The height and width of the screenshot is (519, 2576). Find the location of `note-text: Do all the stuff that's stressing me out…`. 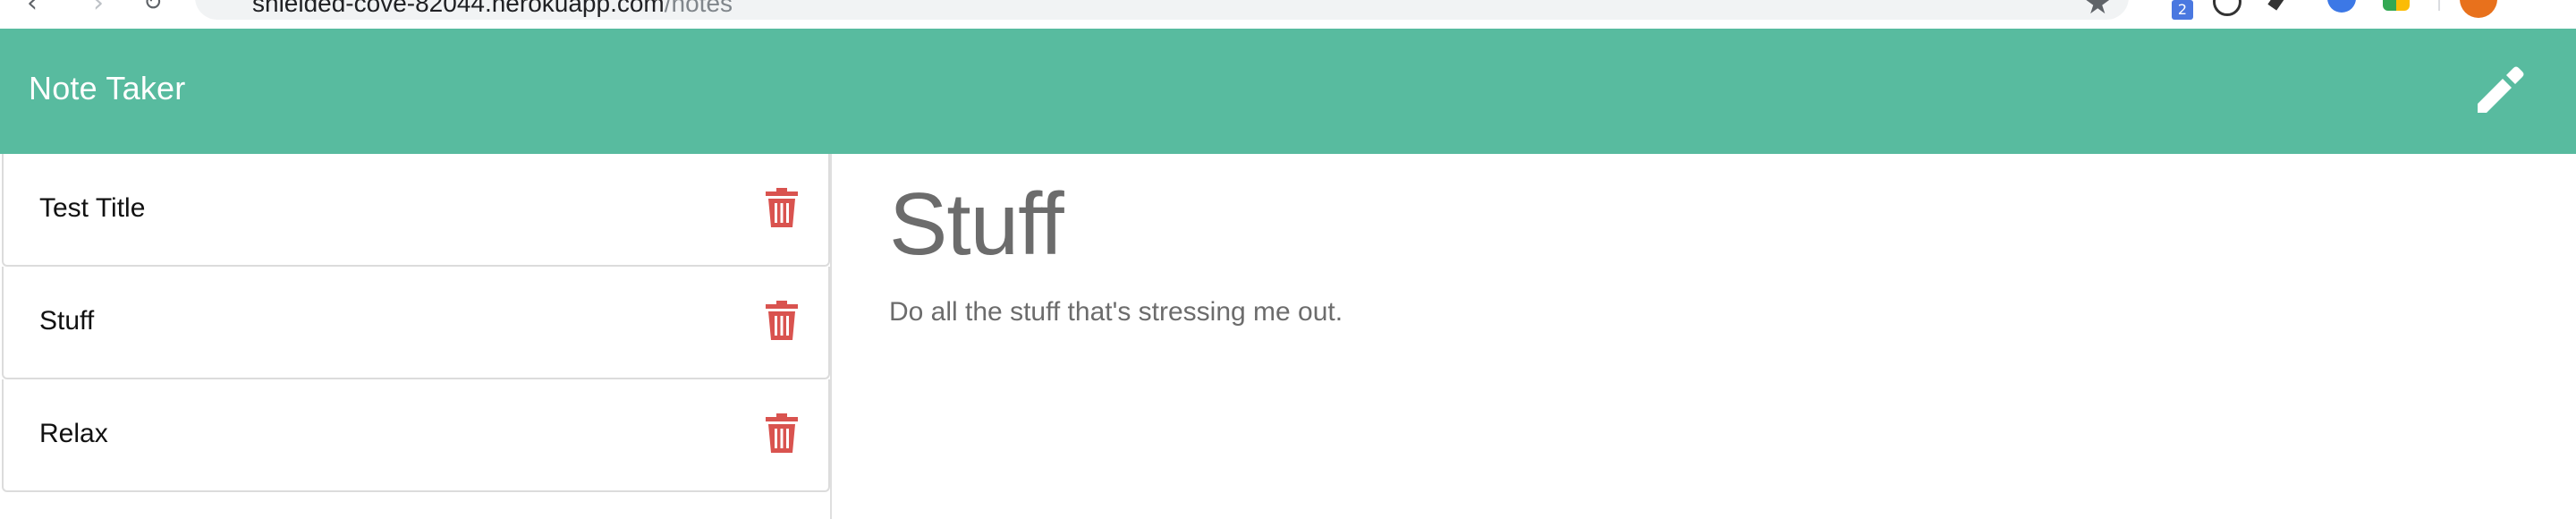

note-text: Do all the stuff that's stressing me out… is located at coordinates (1116, 312).